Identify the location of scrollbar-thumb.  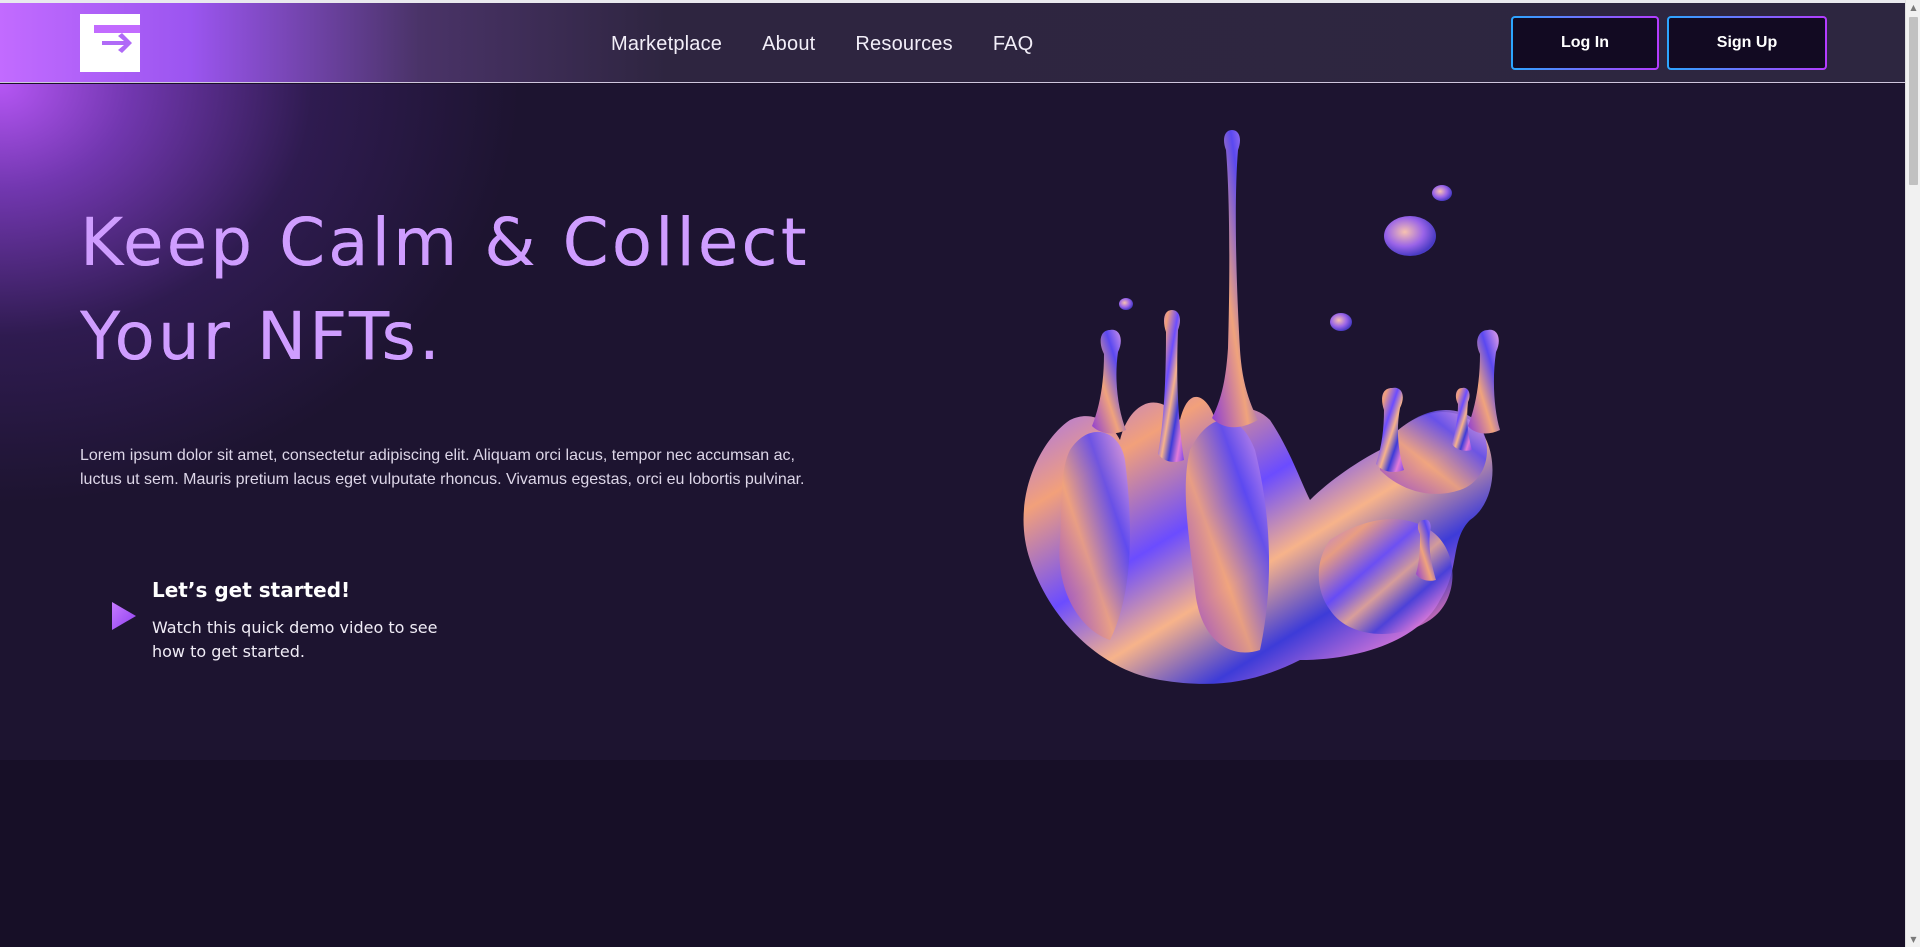
(1913, 101).